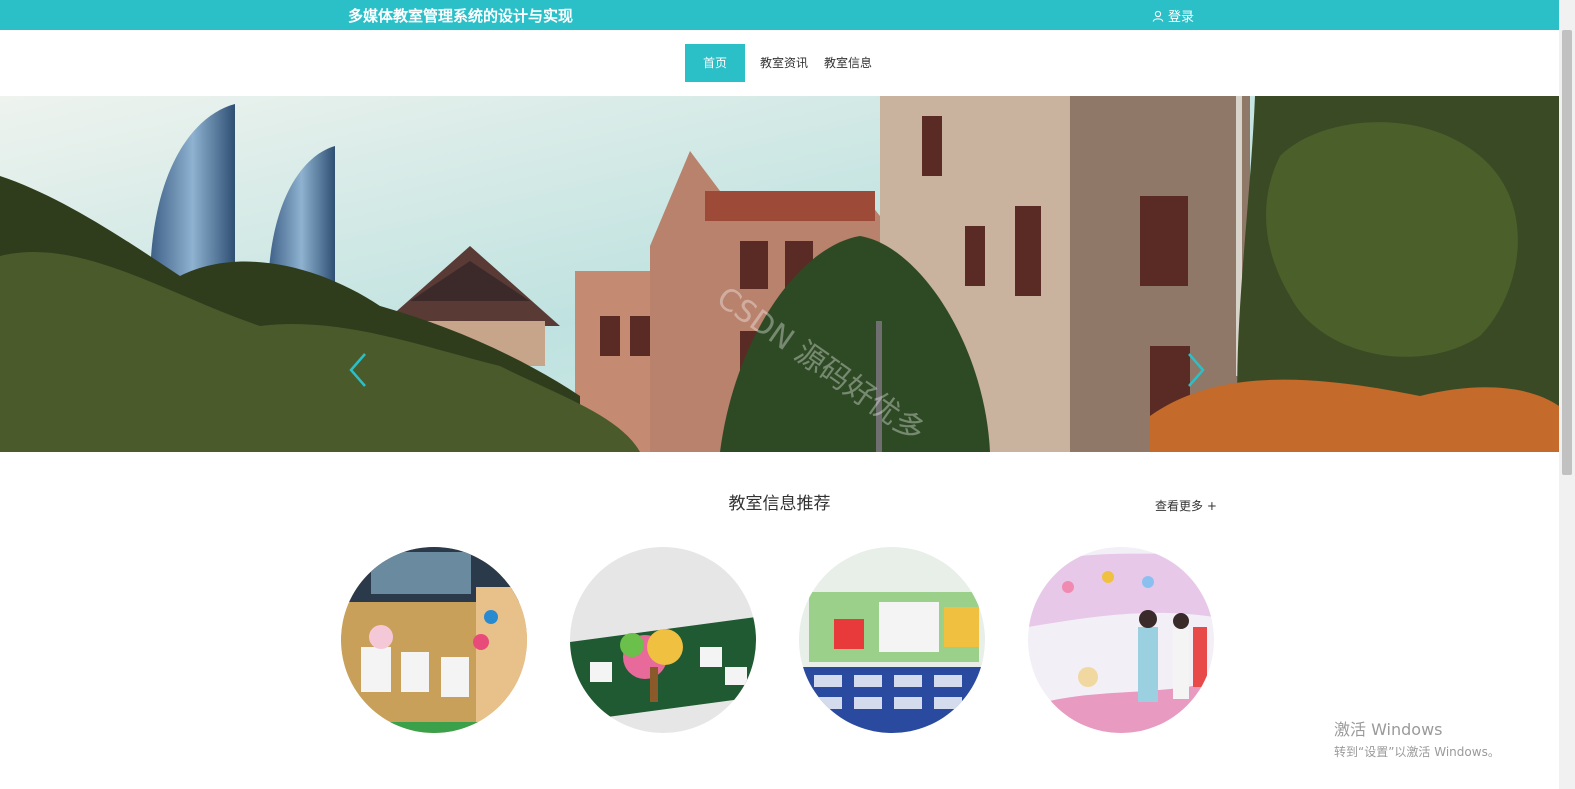 This screenshot has height=789, width=1575. Describe the element at coordinates (1388, 729) in the screenshot. I see `activation-title: 激活 Windows` at that location.